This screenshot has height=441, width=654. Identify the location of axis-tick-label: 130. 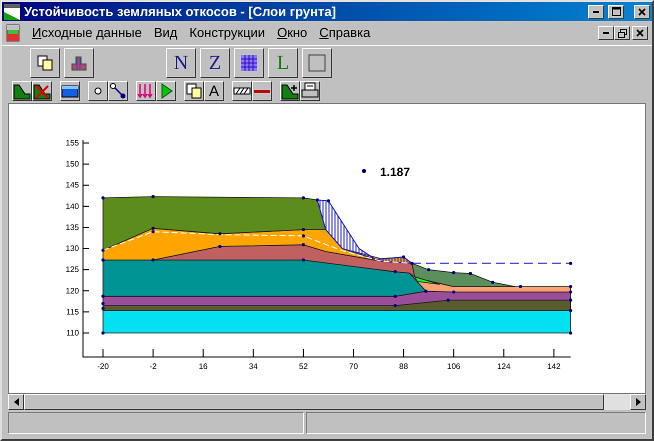
(72, 249).